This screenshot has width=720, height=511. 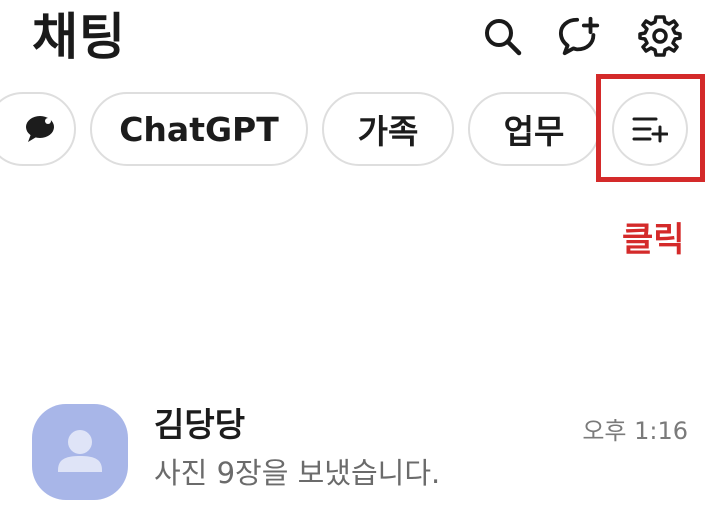 I want to click on avatar, so click(x=80, y=452).